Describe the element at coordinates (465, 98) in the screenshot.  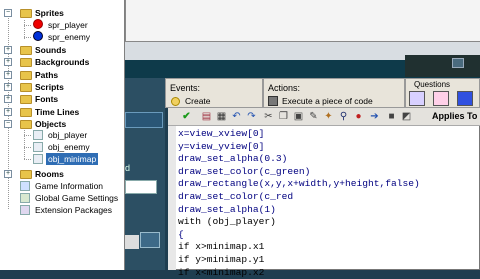
I see `circle-icon` at that location.